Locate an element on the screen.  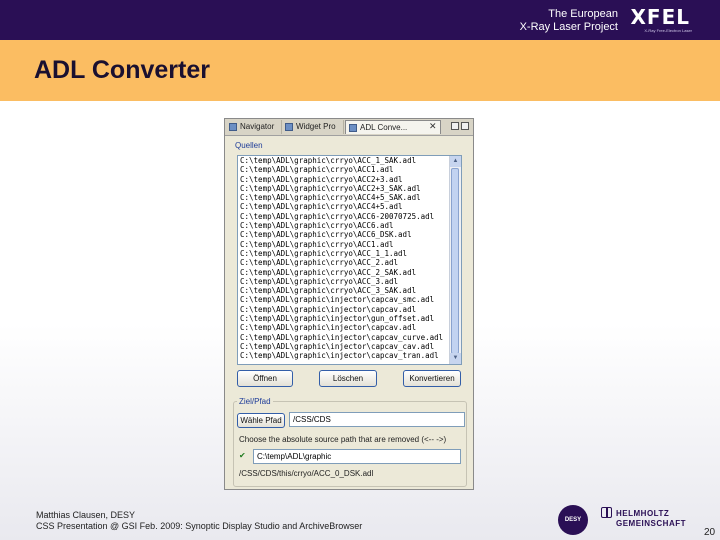
scroll-down-icon: ▼ is located at coordinates (455, 358).